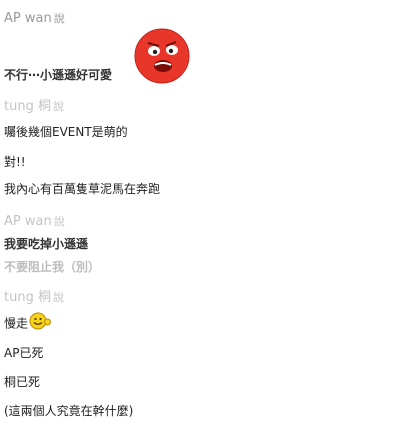 The width and height of the screenshot is (418, 423). What do you see at coordinates (69, 411) in the screenshot?
I see `message-text: (這兩個人究竟在幹什麼)` at bounding box center [69, 411].